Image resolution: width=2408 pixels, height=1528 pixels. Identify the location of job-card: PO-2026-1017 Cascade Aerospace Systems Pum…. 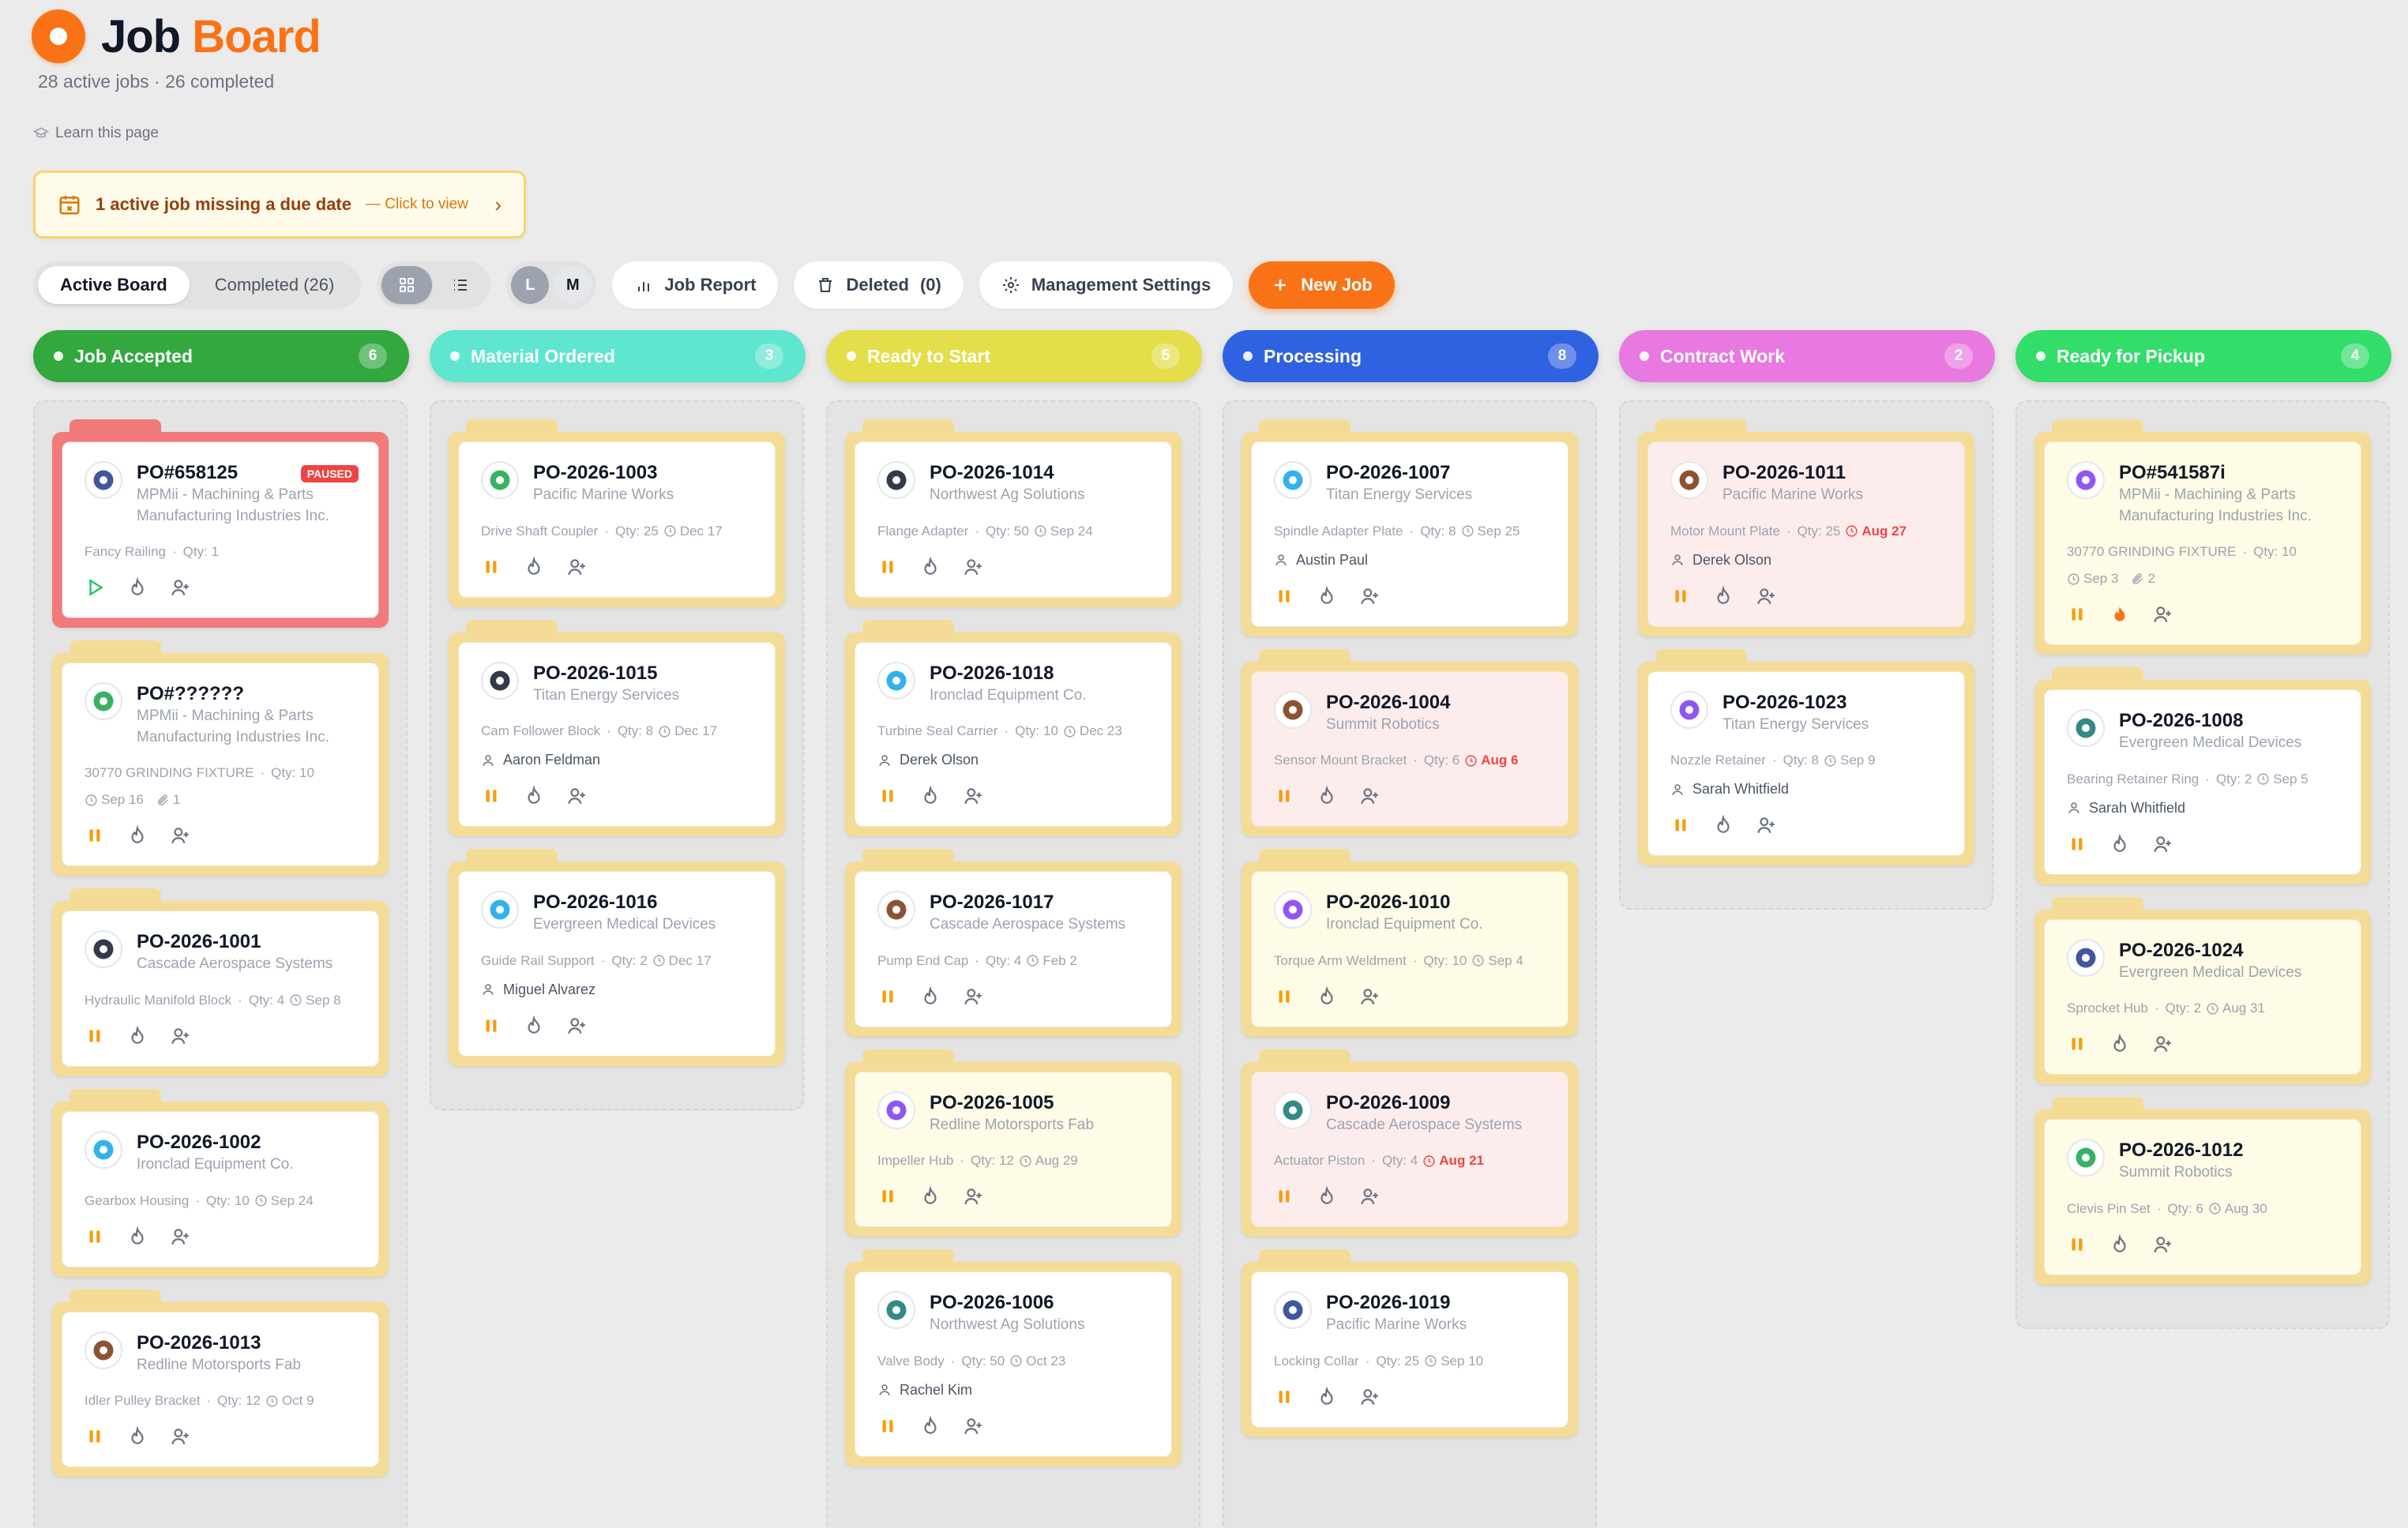
(1013, 943).